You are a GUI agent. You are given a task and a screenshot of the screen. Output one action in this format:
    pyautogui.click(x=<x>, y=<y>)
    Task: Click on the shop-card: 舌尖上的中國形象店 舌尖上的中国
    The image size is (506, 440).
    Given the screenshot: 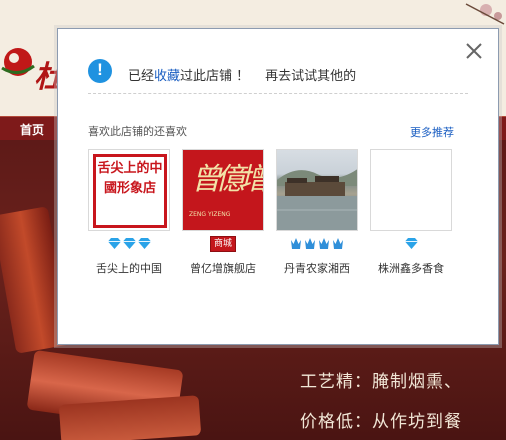 What is the action you would take?
    pyautogui.click(x=129, y=212)
    